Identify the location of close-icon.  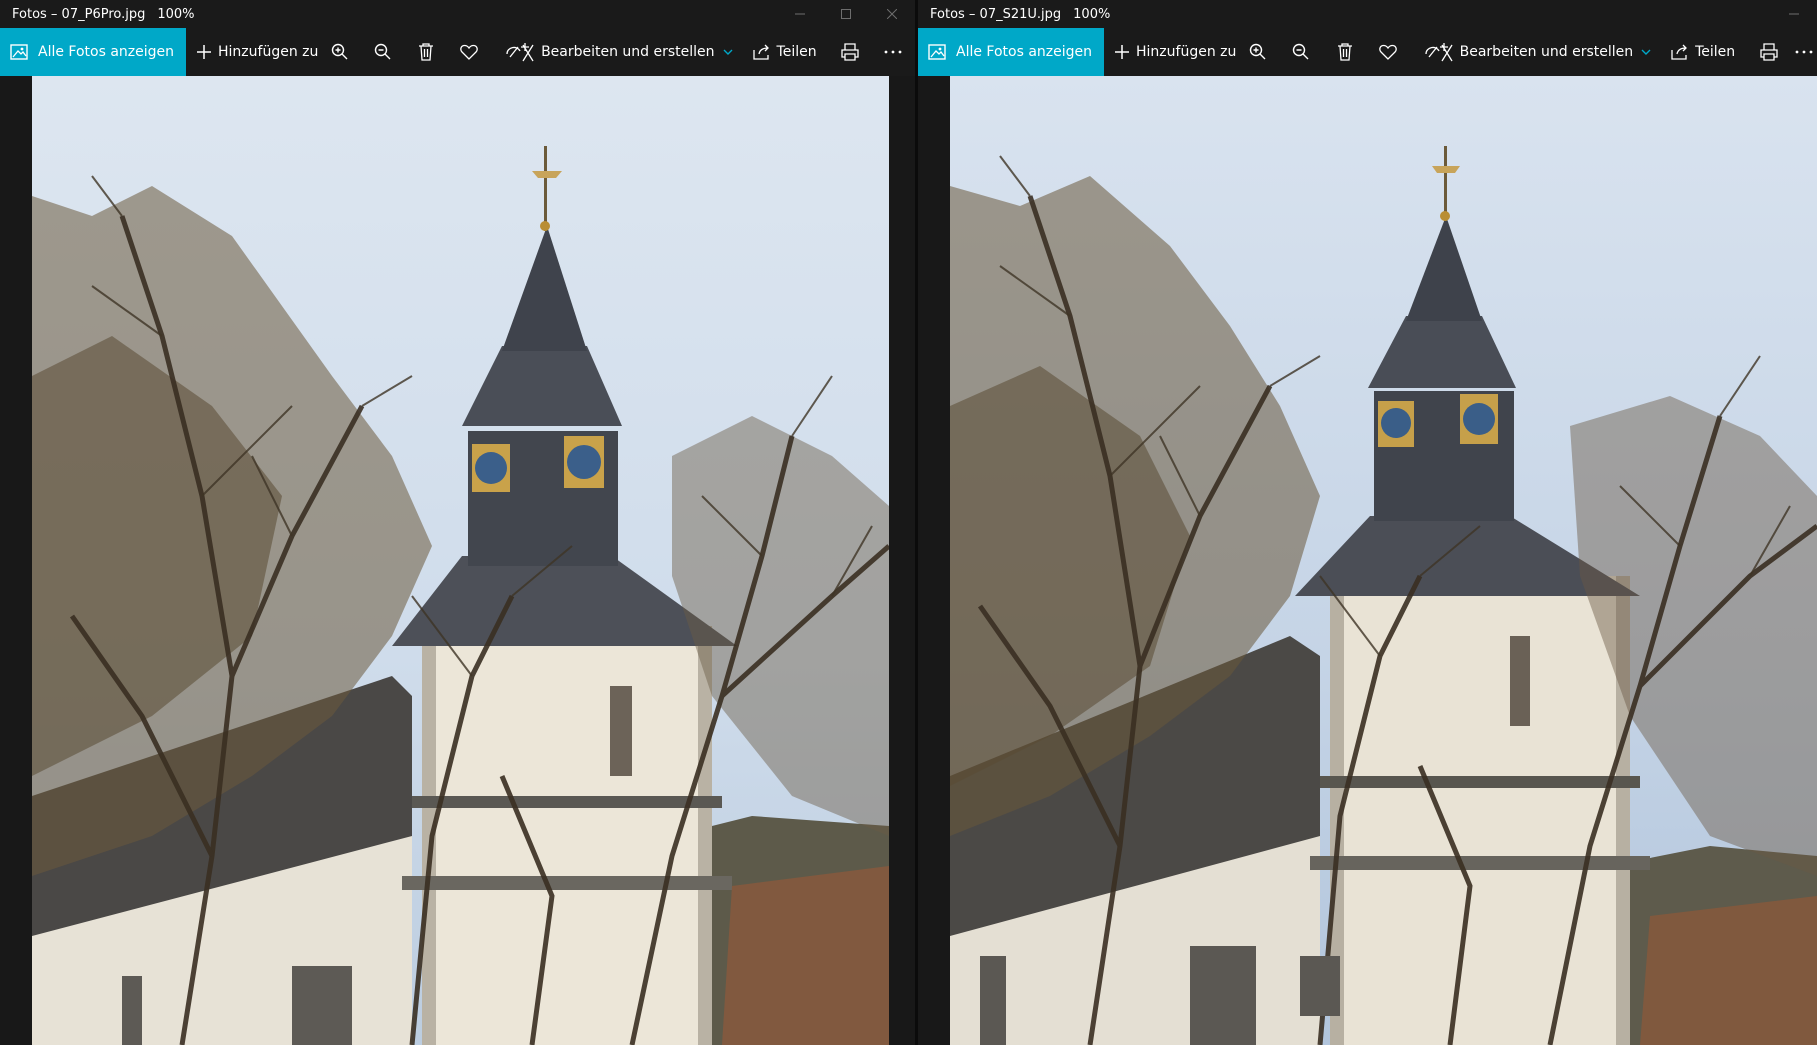
(892, 14).